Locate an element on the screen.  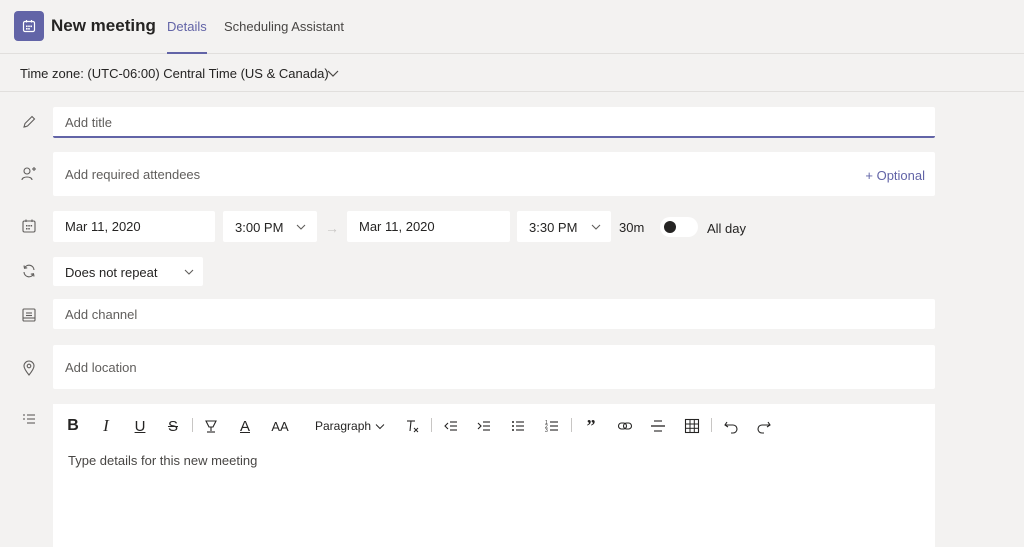
header-bar: New meeting Details Scheduling Assistant is located at coordinates (512, 27).